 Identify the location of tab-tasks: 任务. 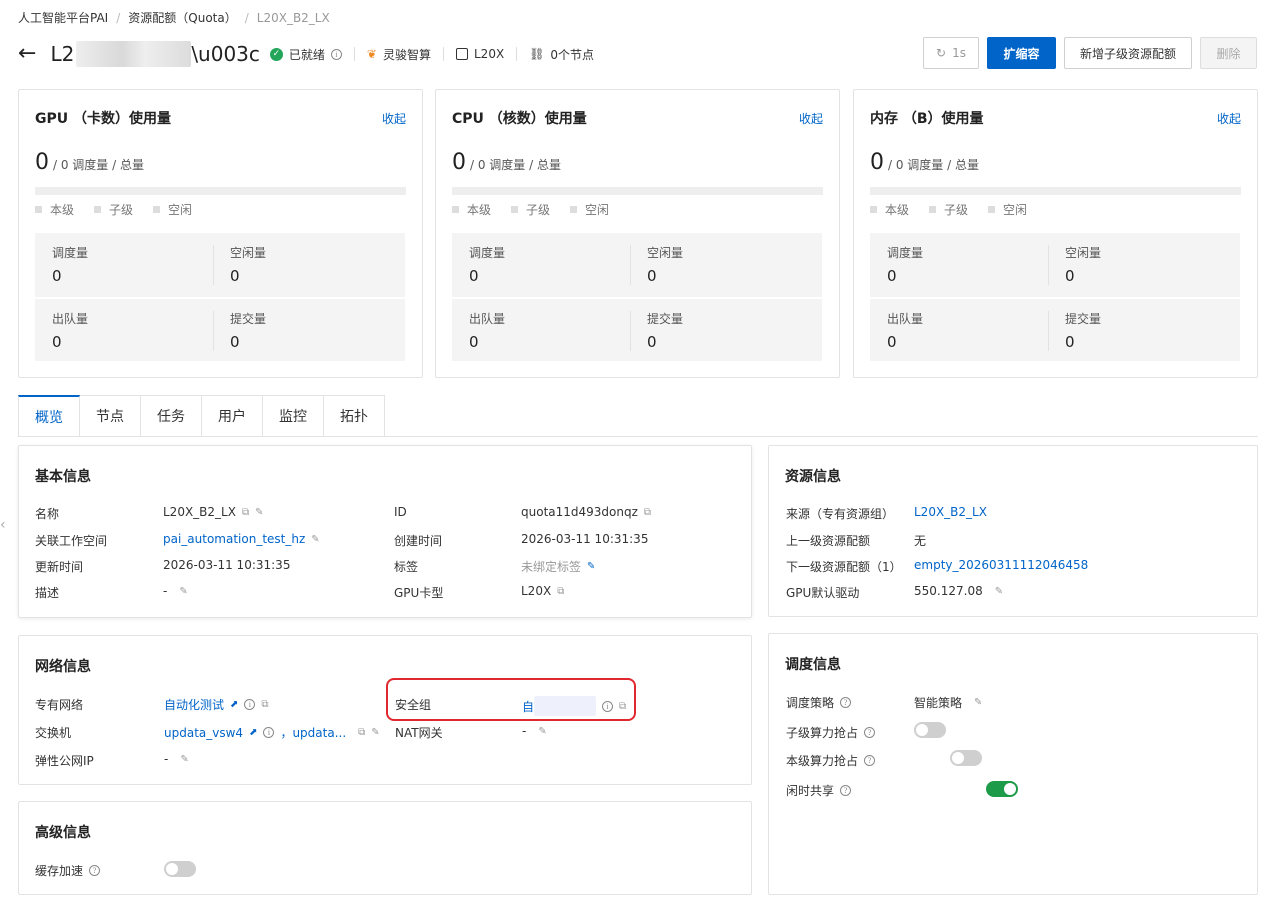
(171, 416).